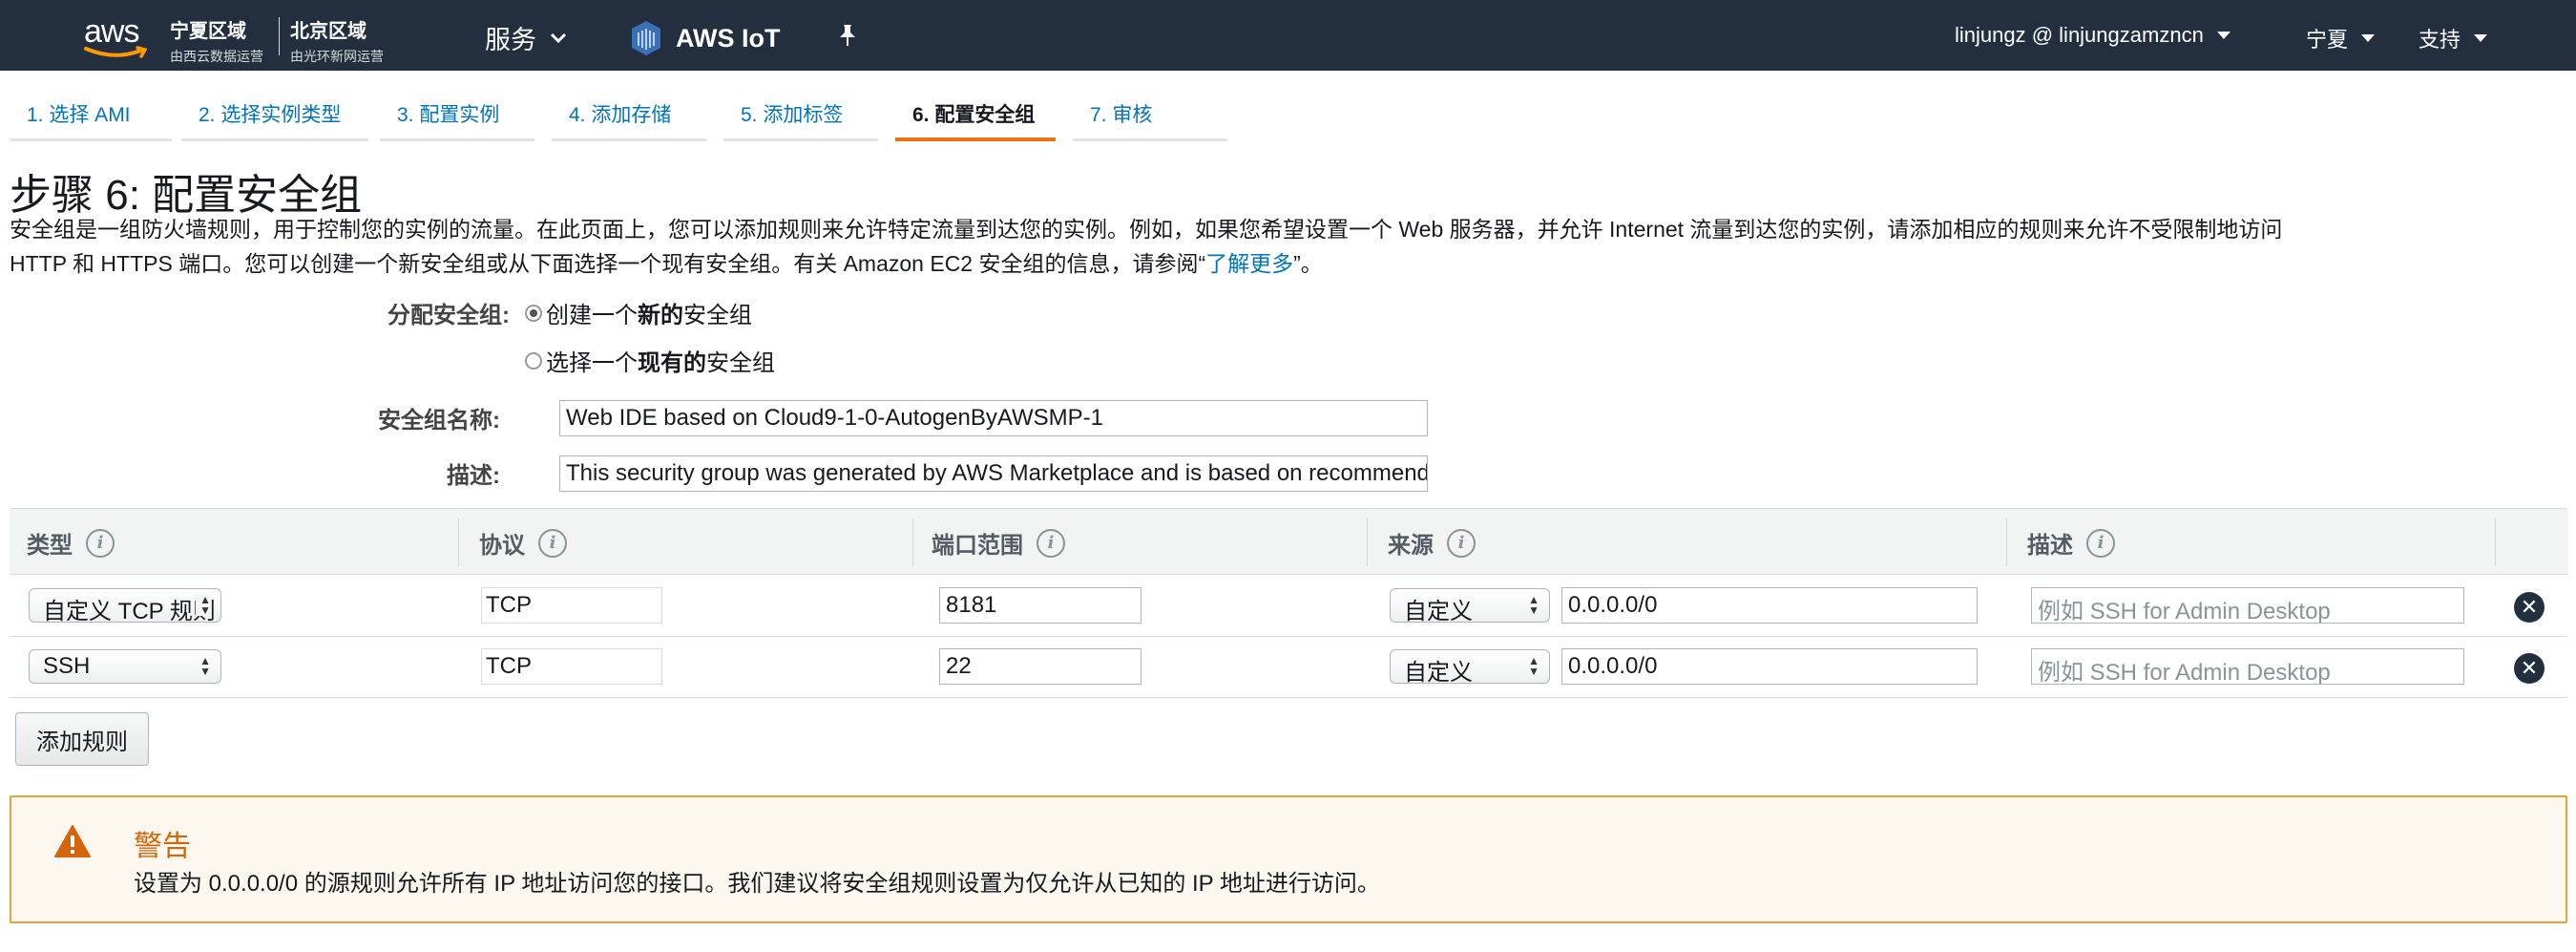  I want to click on services-menu: 服务, so click(526, 37).